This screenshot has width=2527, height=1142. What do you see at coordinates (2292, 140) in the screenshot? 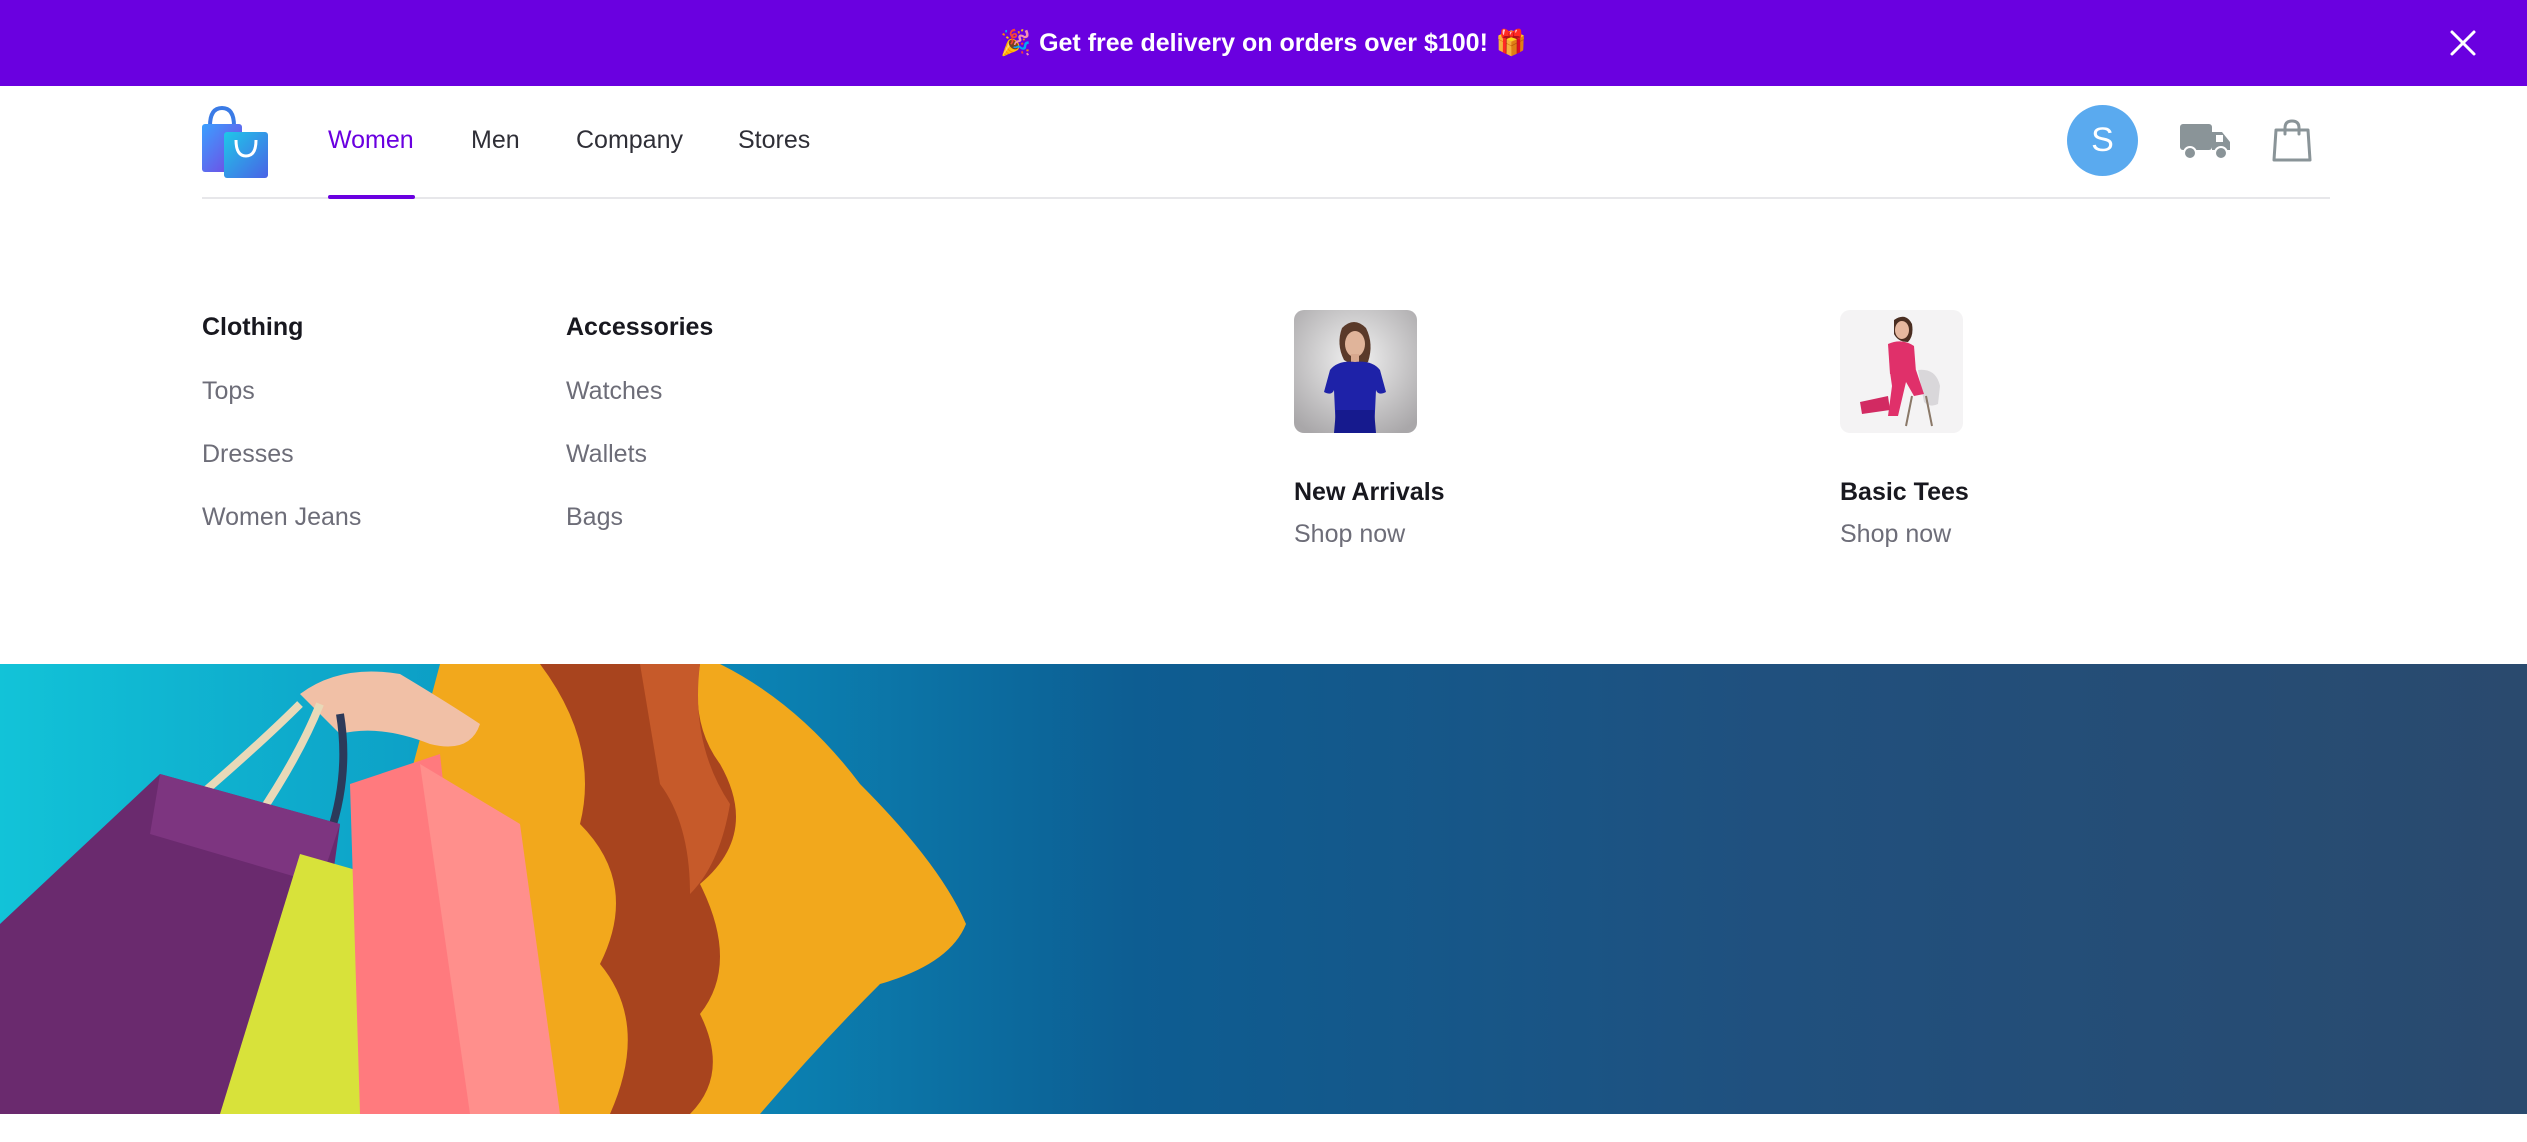
I see `shopping-bag-icon` at bounding box center [2292, 140].